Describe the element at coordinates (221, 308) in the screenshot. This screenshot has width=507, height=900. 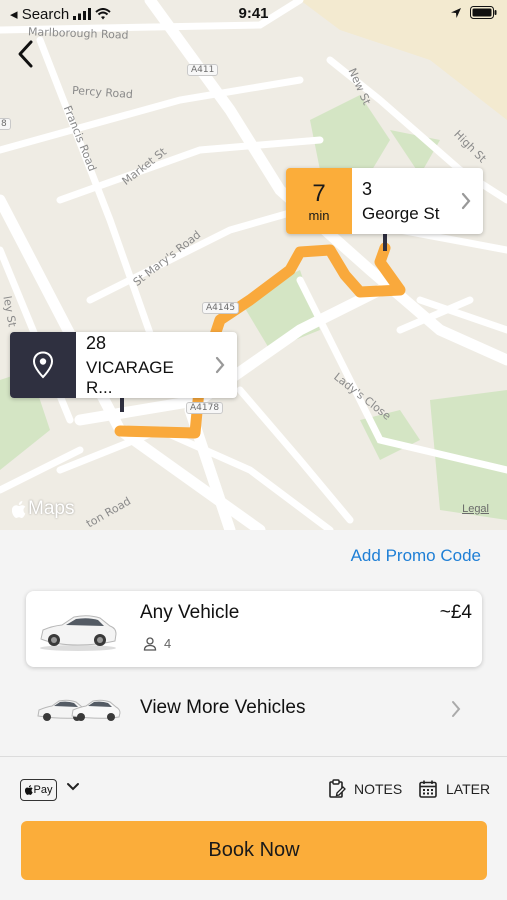
I see `road-shield: A4145` at that location.